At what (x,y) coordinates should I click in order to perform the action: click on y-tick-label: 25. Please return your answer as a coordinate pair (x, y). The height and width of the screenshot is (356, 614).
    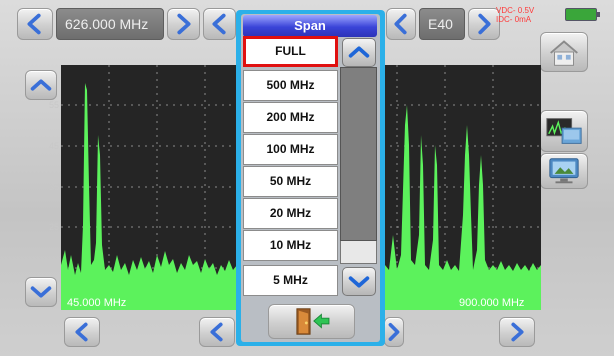
    Looking at the image, I should click on (54, 227).